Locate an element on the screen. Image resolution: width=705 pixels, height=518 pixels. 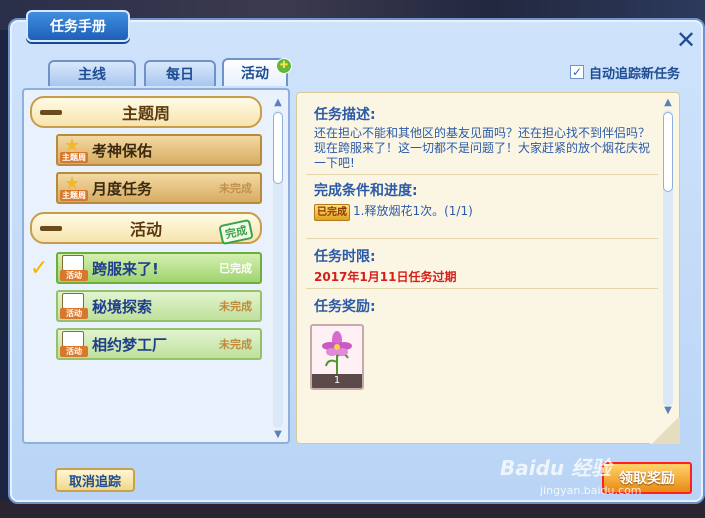
auto-track-toggle: ✓ 自动追踪新任务 is located at coordinates (625, 72).